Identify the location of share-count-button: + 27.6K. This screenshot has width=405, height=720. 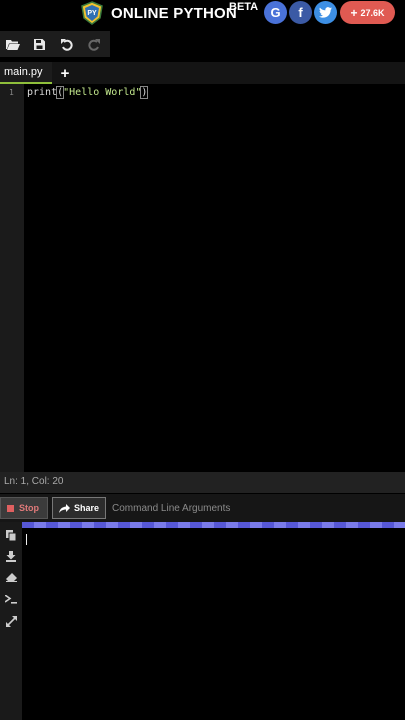
(367, 12).